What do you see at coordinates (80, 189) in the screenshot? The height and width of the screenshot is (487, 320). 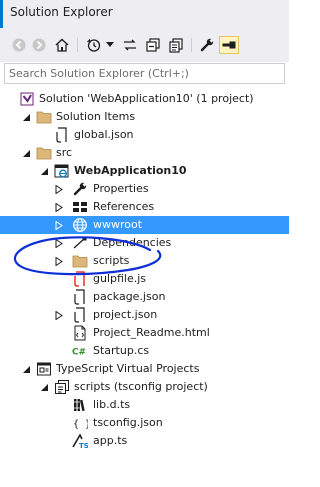 I see `wrench-icon` at bounding box center [80, 189].